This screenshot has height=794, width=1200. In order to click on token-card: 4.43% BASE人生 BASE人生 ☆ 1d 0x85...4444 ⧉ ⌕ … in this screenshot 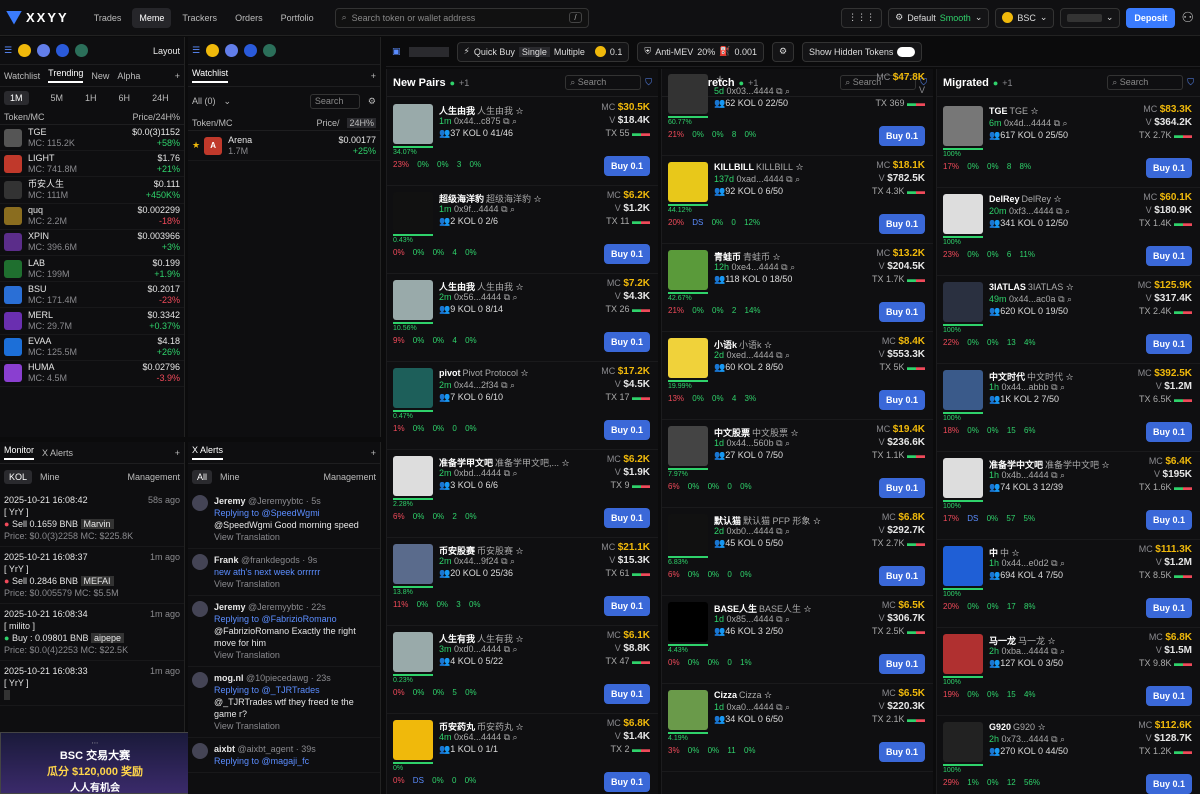, I will do `click(797, 640)`.